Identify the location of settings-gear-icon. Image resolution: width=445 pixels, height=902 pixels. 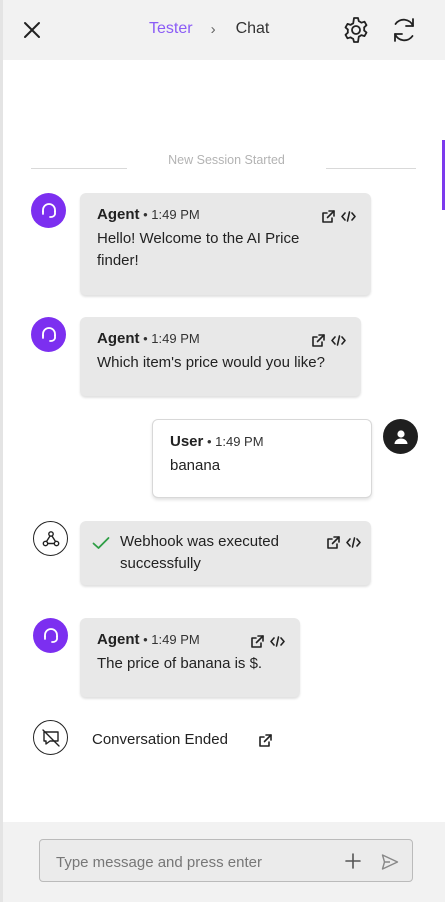
(356, 30).